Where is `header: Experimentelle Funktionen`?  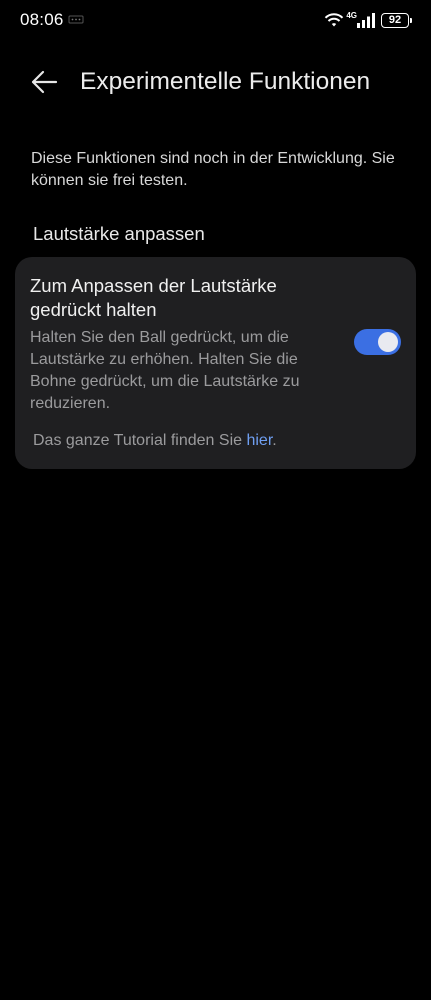 header: Experimentelle Funktionen is located at coordinates (215, 82).